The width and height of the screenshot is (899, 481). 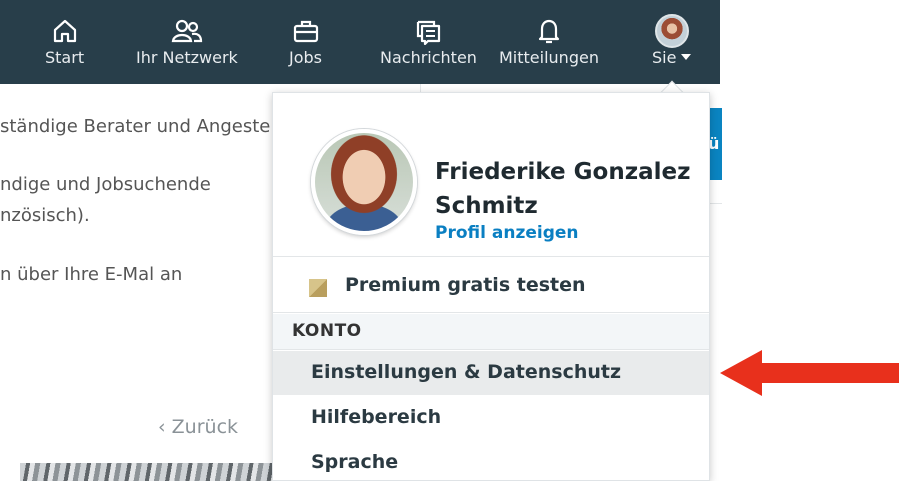 What do you see at coordinates (305, 57) in the screenshot?
I see `nav-jobs-label: Jobs` at bounding box center [305, 57].